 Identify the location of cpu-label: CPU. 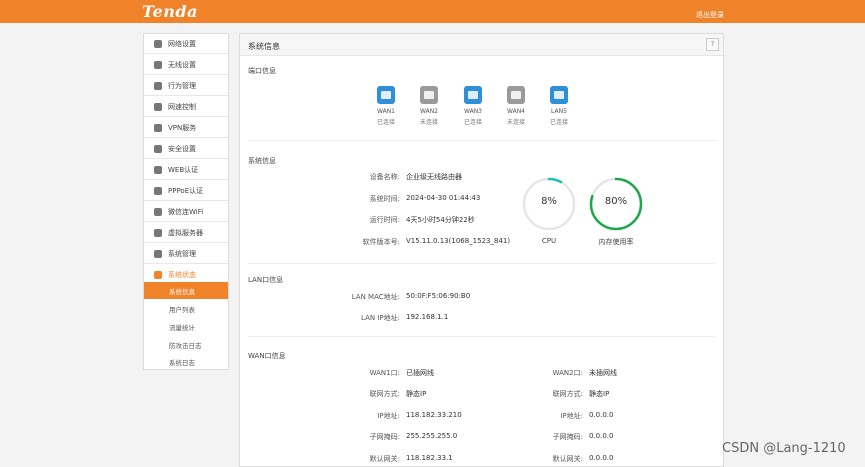
(549, 241).